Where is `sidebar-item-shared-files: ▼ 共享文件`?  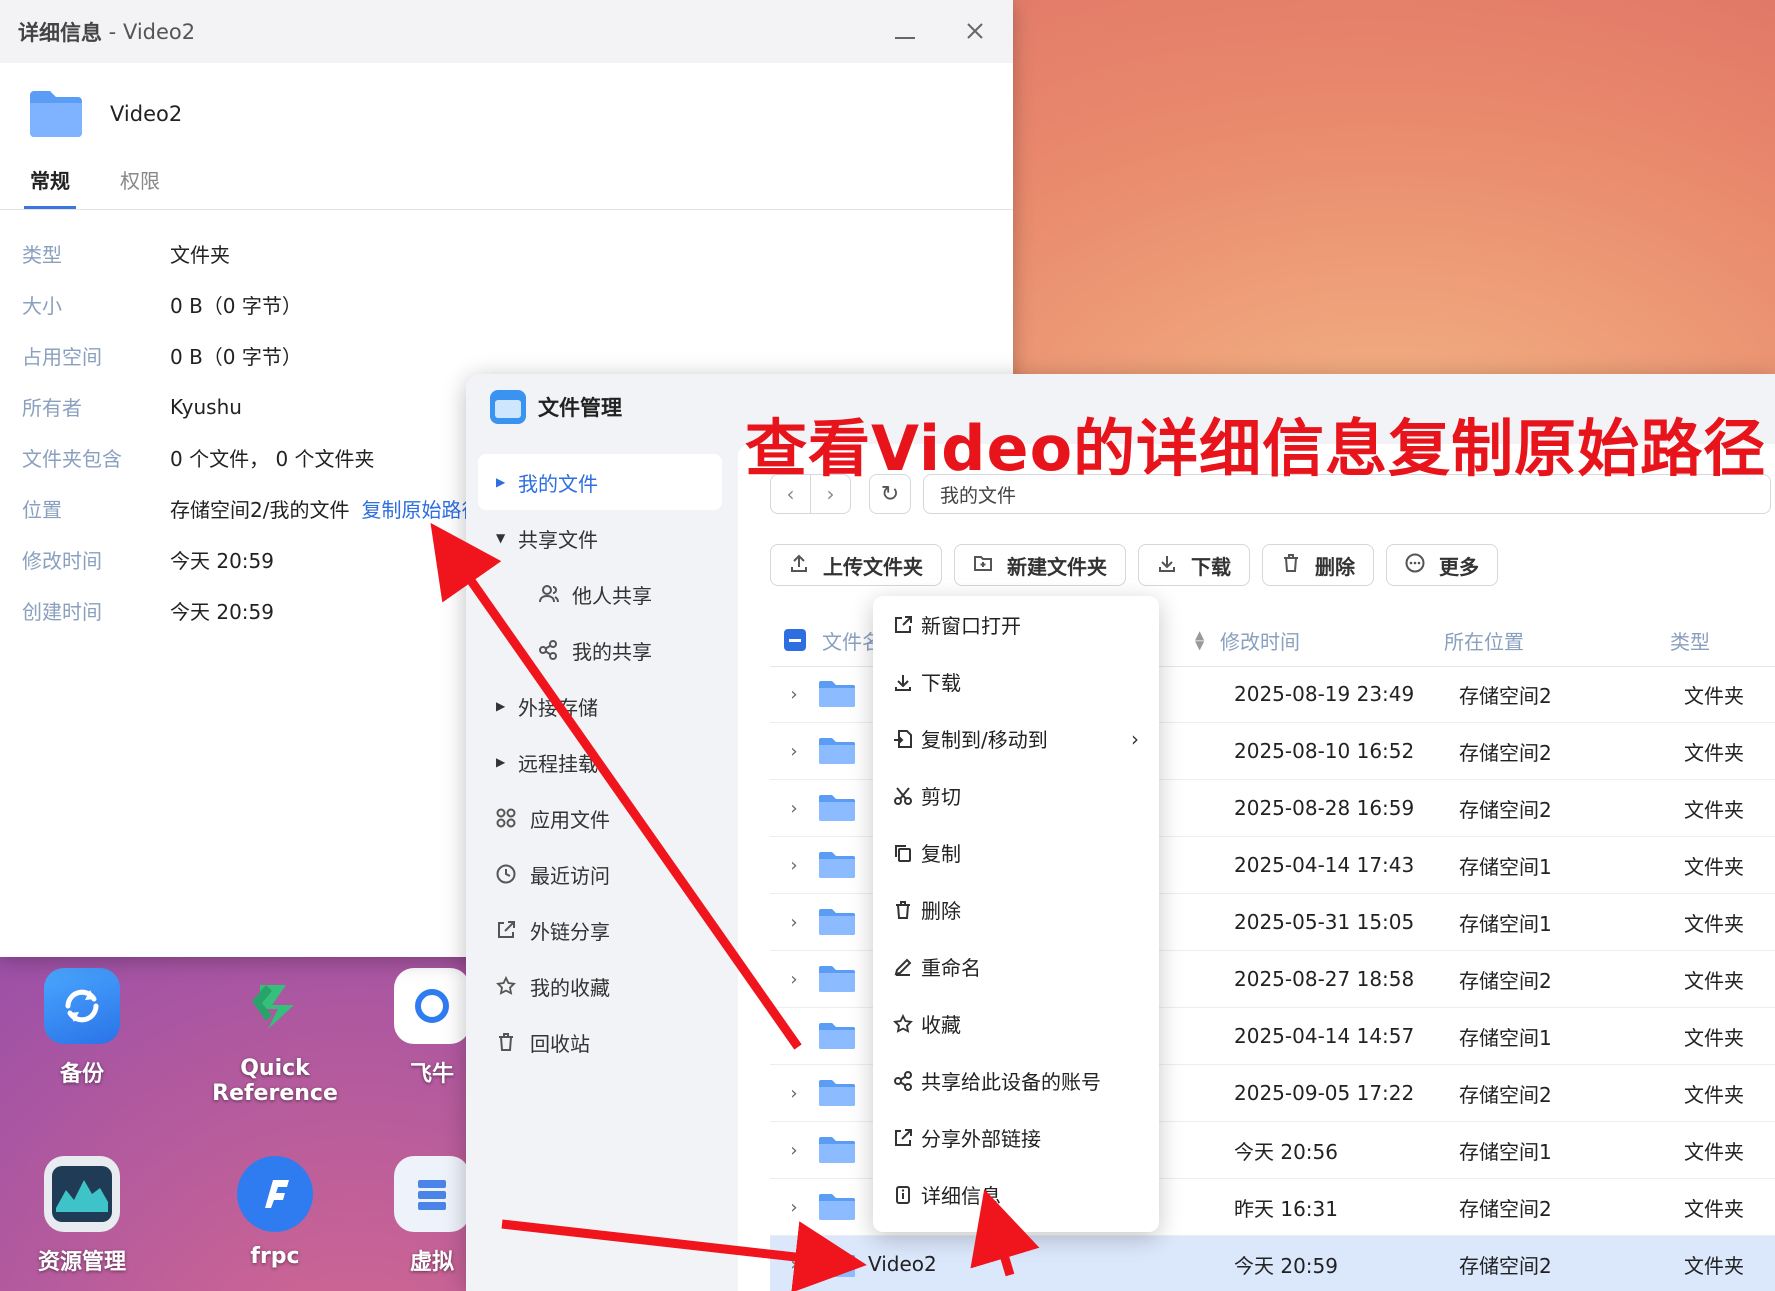
sidebar-item-shared-files: ▼ 共享文件 is located at coordinates (600, 538).